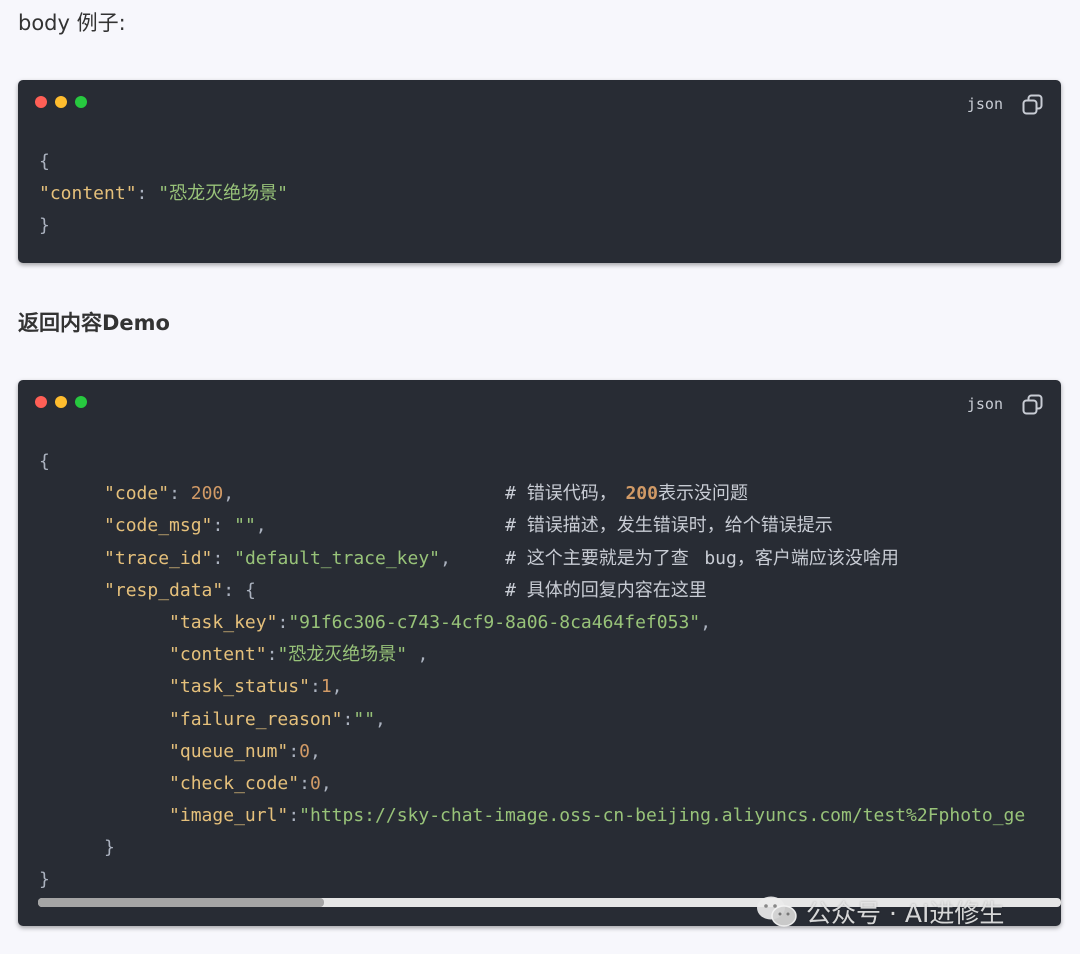  Describe the element at coordinates (158, 622) in the screenshot. I see `code-token: "task_key"` at that location.